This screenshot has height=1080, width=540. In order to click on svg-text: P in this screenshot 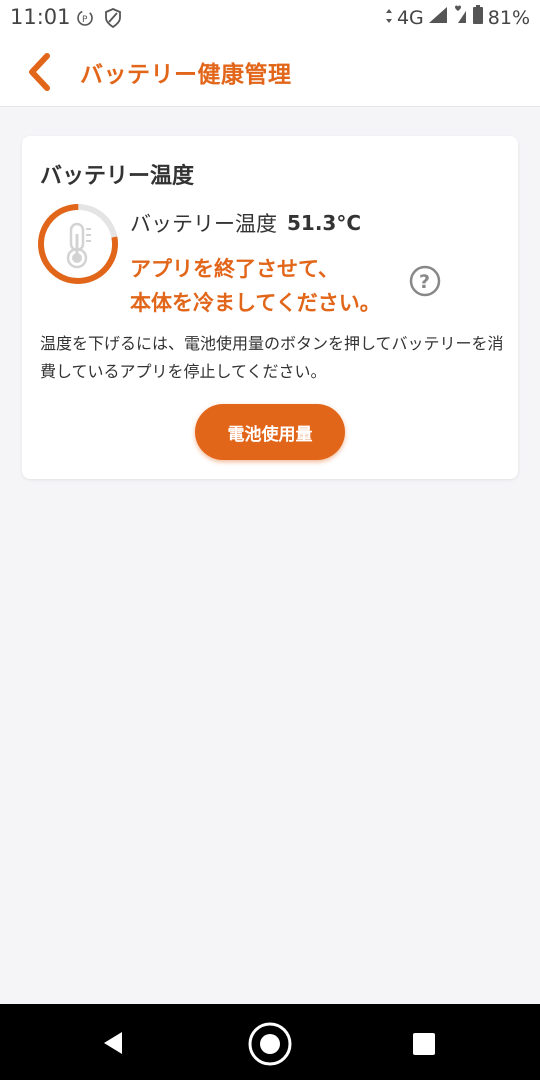, I will do `click(85, 20)`.